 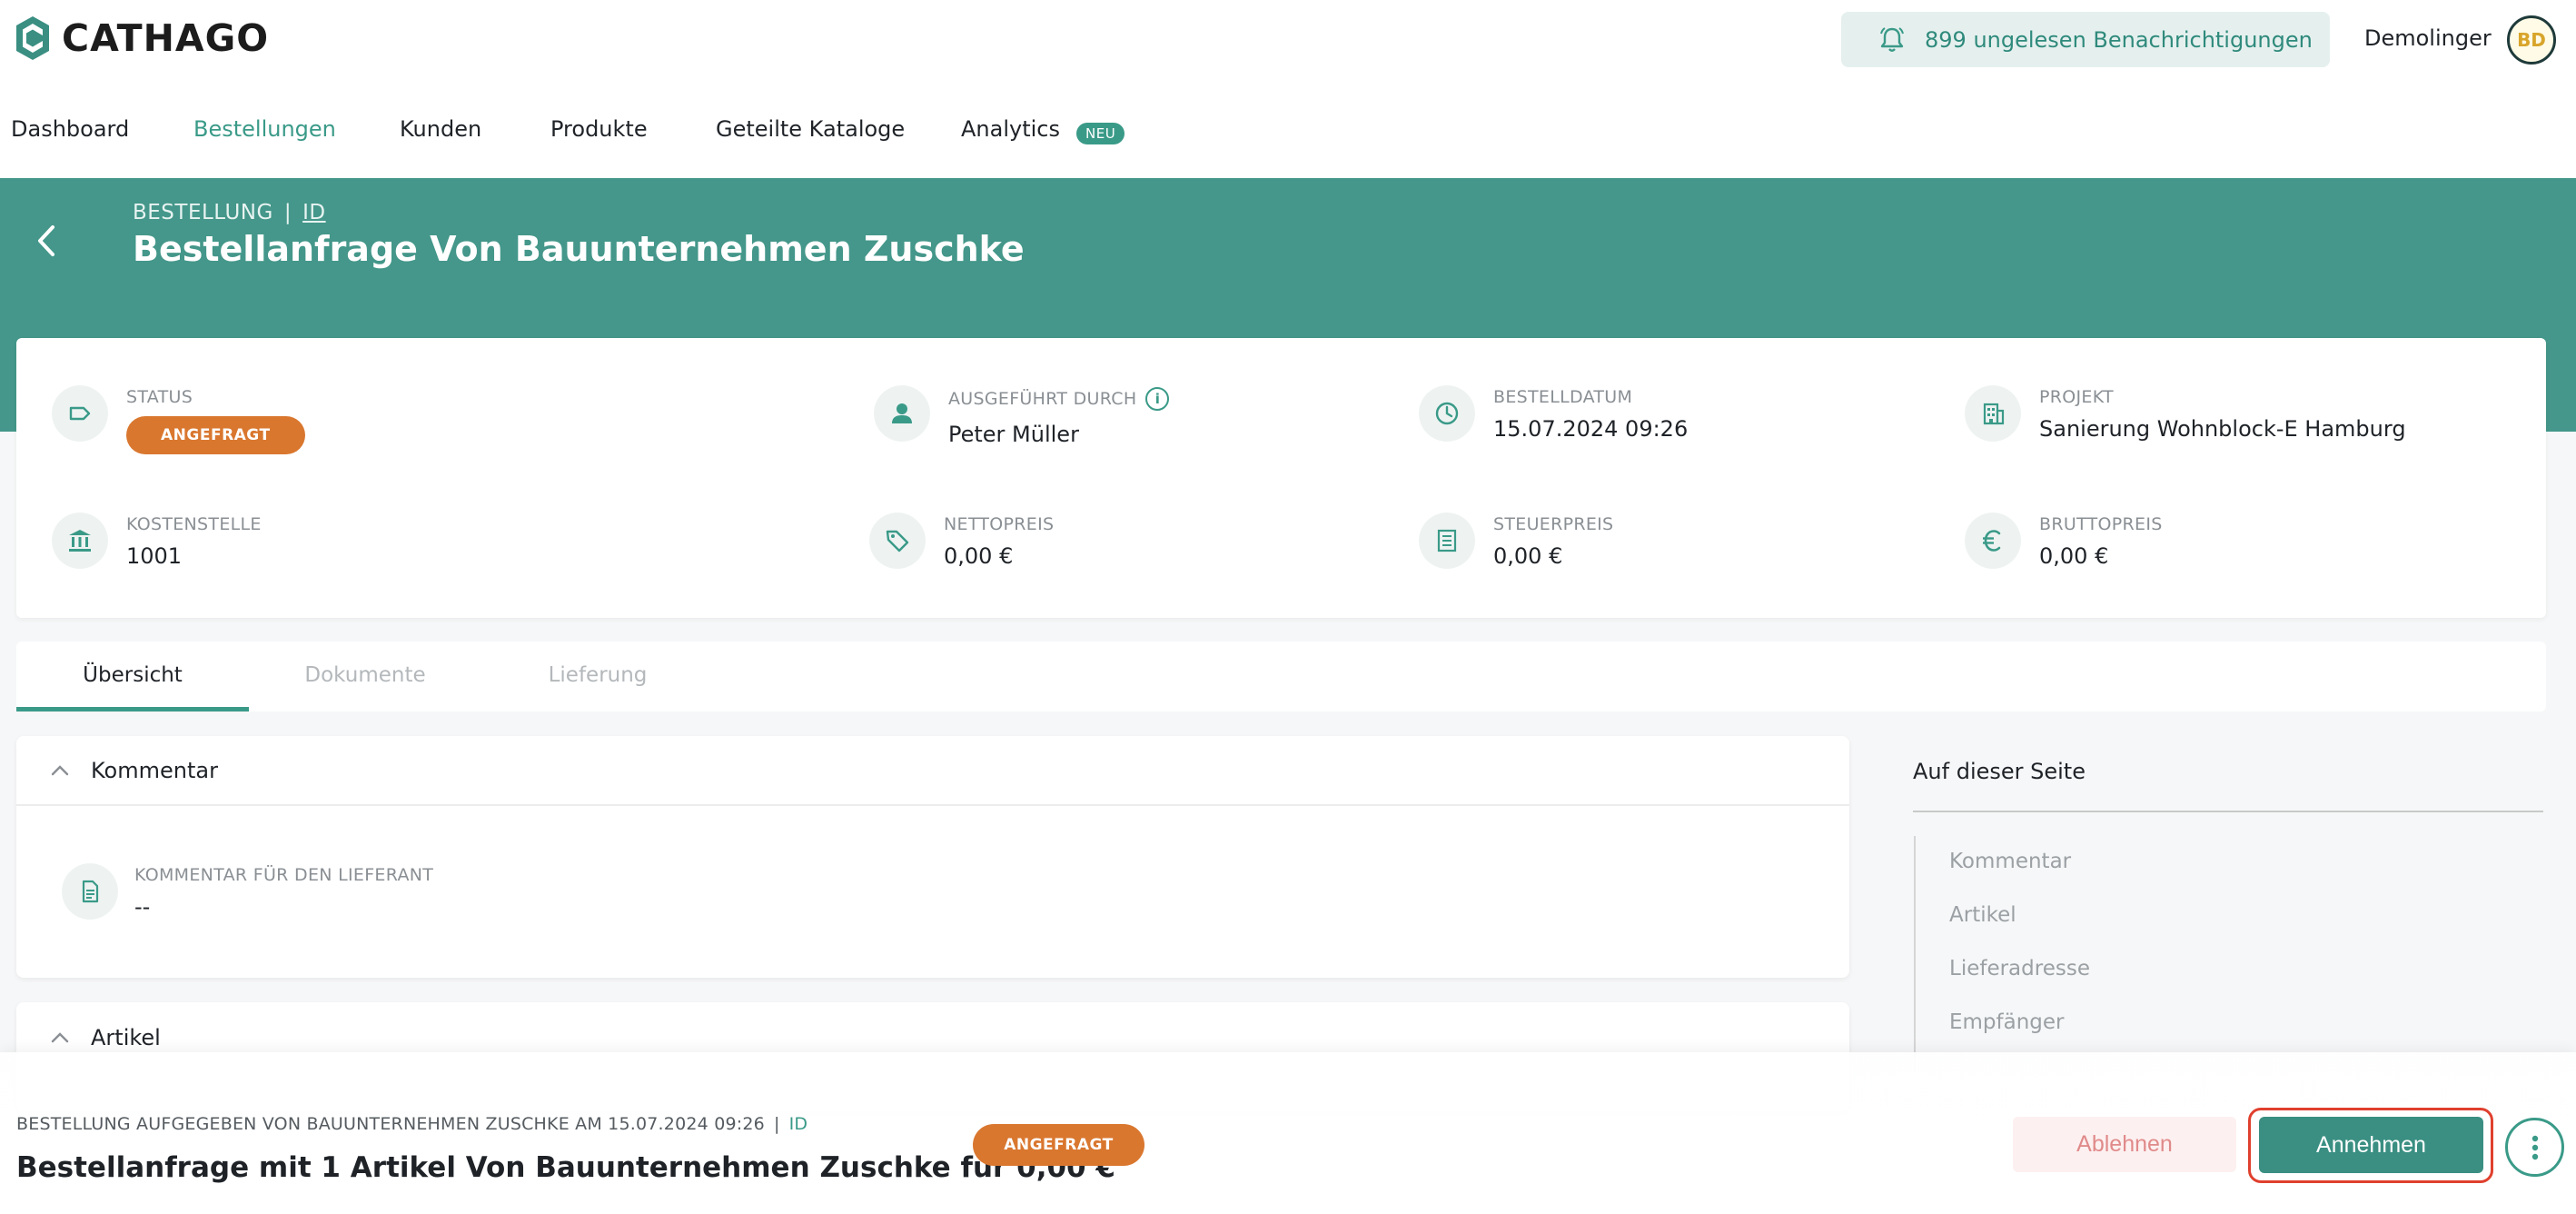 I want to click on executed-by-label: AUSGEFÜHRT DURCH, so click(x=1042, y=399).